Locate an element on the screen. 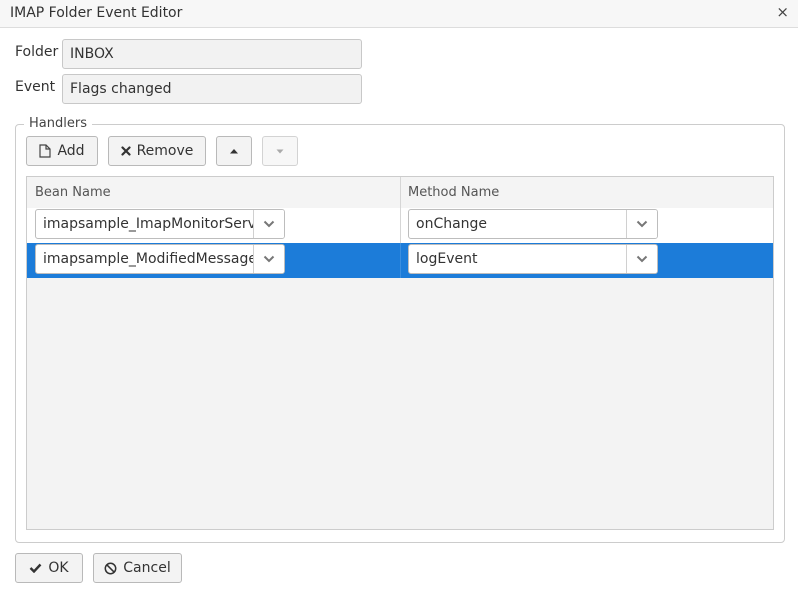  bean-name-combo: imapsample_ModifiedMessageS is located at coordinates (160, 259).